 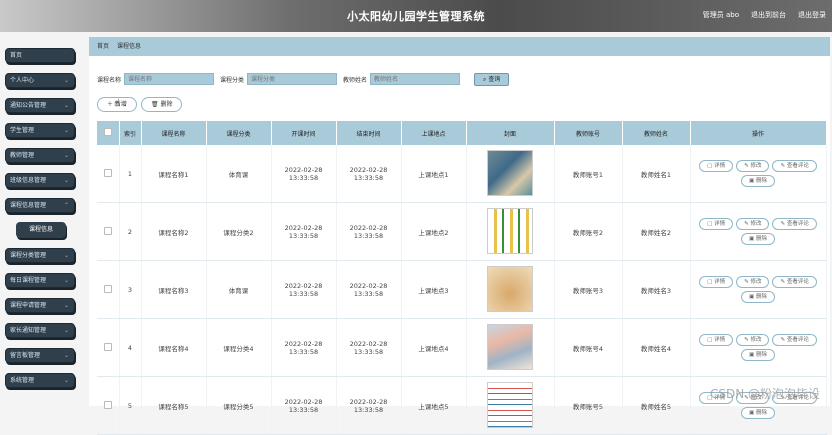 What do you see at coordinates (758, 133) in the screenshot?
I see `column-header: 操作` at bounding box center [758, 133].